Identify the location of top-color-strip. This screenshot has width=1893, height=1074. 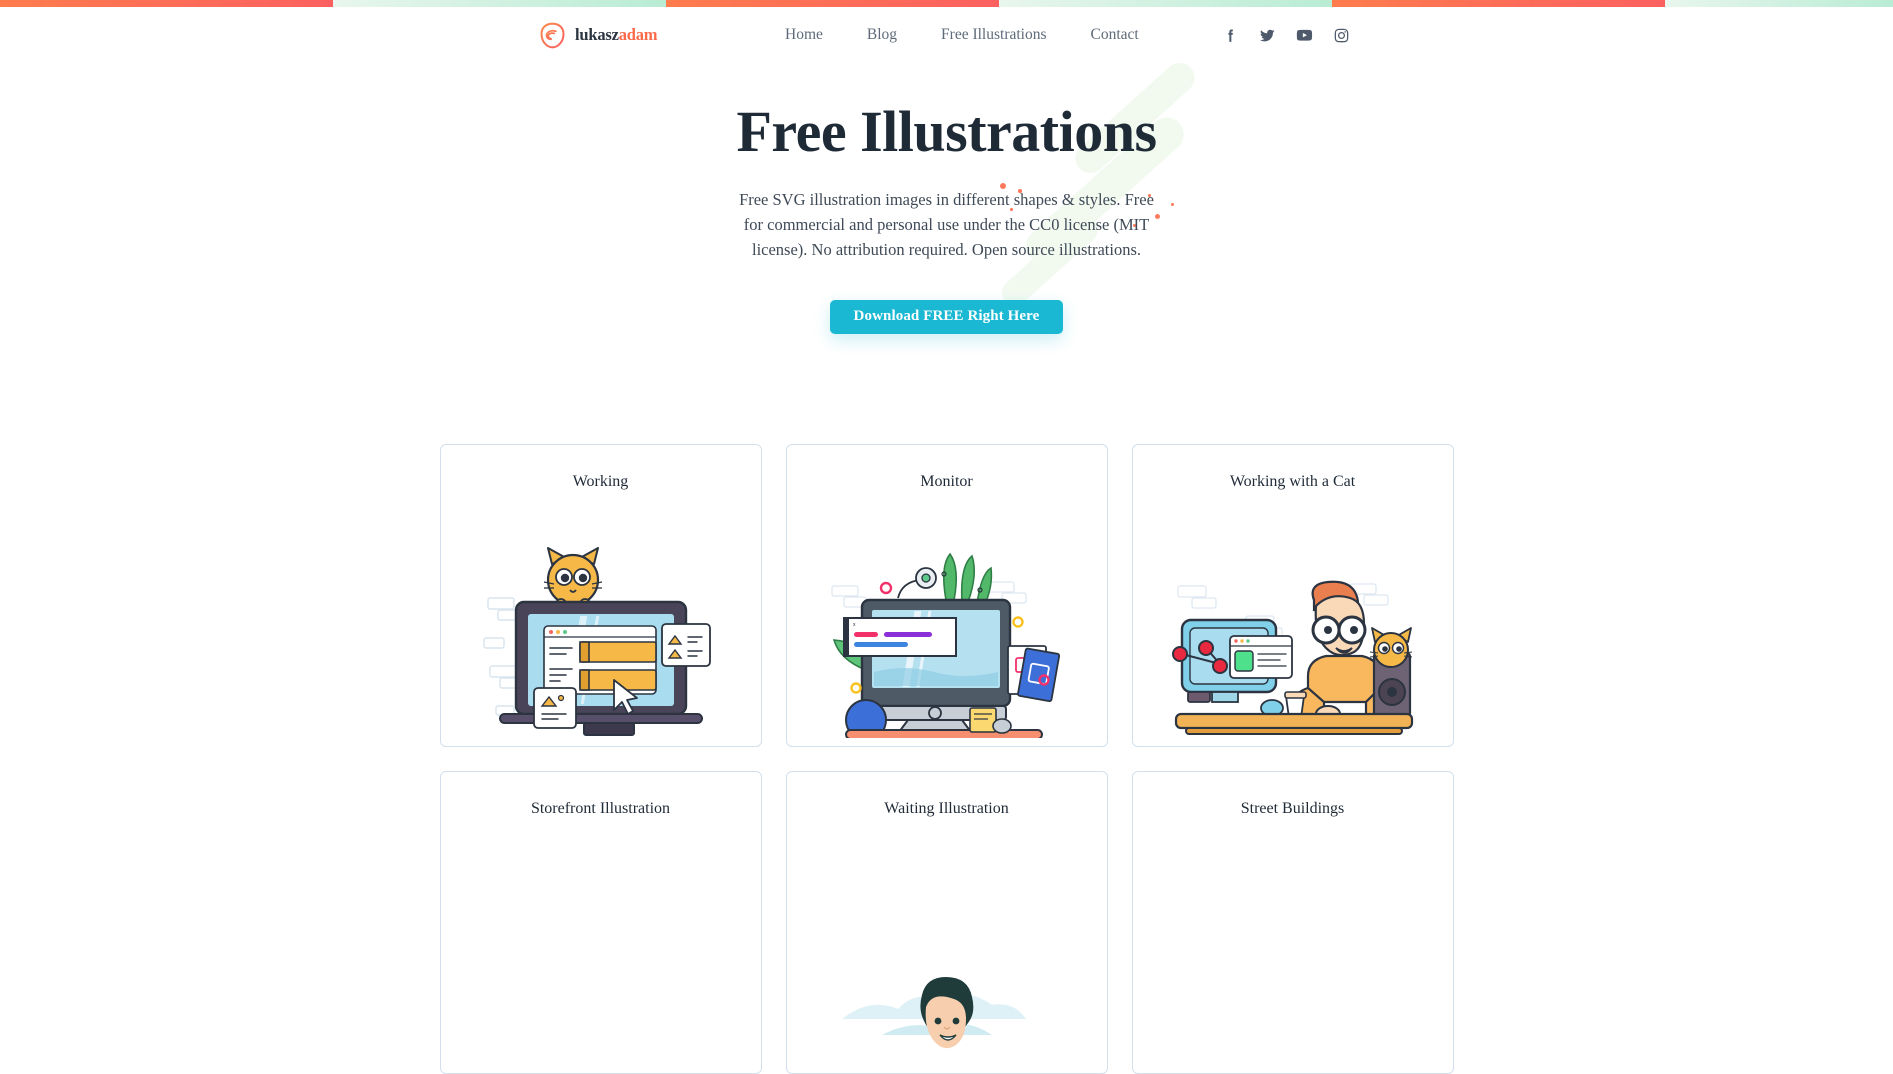
(946, 3).